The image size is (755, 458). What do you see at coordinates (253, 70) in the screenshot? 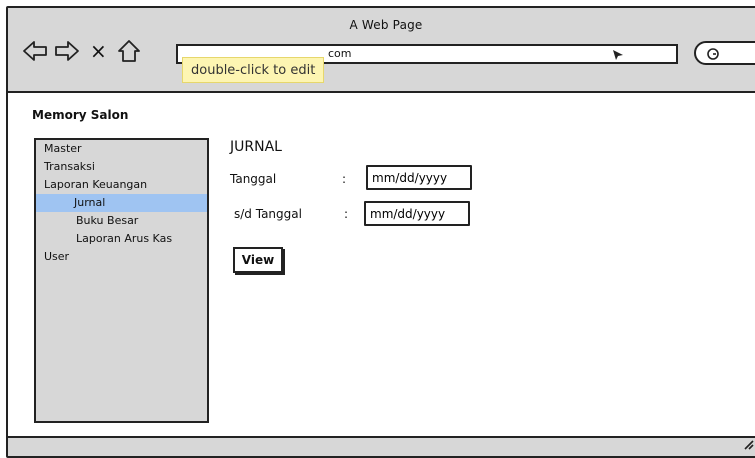
I see `edit-tooltip: double-click to edit` at bounding box center [253, 70].